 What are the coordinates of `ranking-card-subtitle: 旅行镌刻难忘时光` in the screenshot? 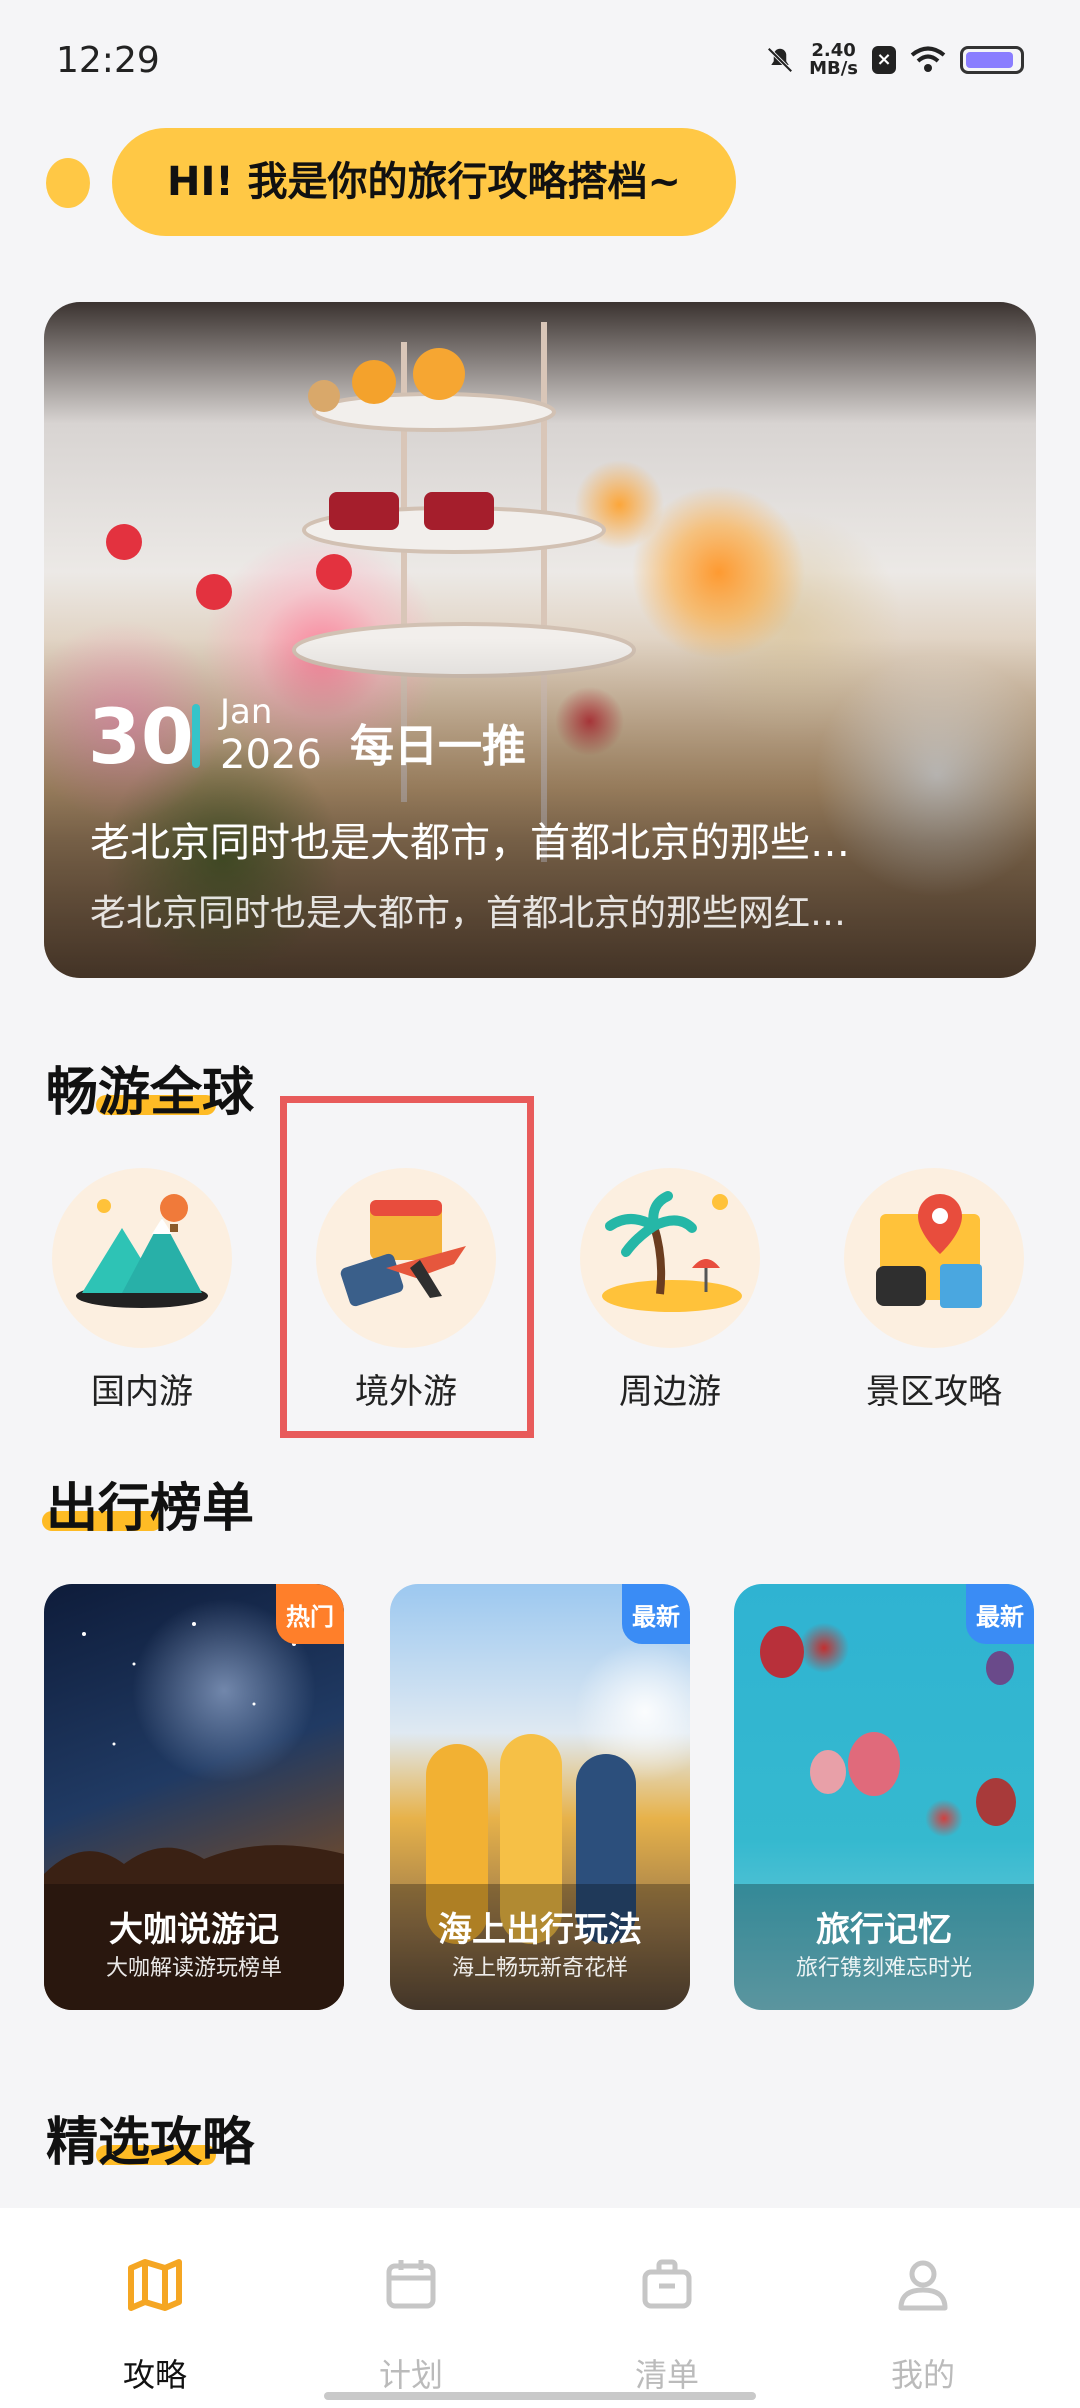 It's located at (883, 1968).